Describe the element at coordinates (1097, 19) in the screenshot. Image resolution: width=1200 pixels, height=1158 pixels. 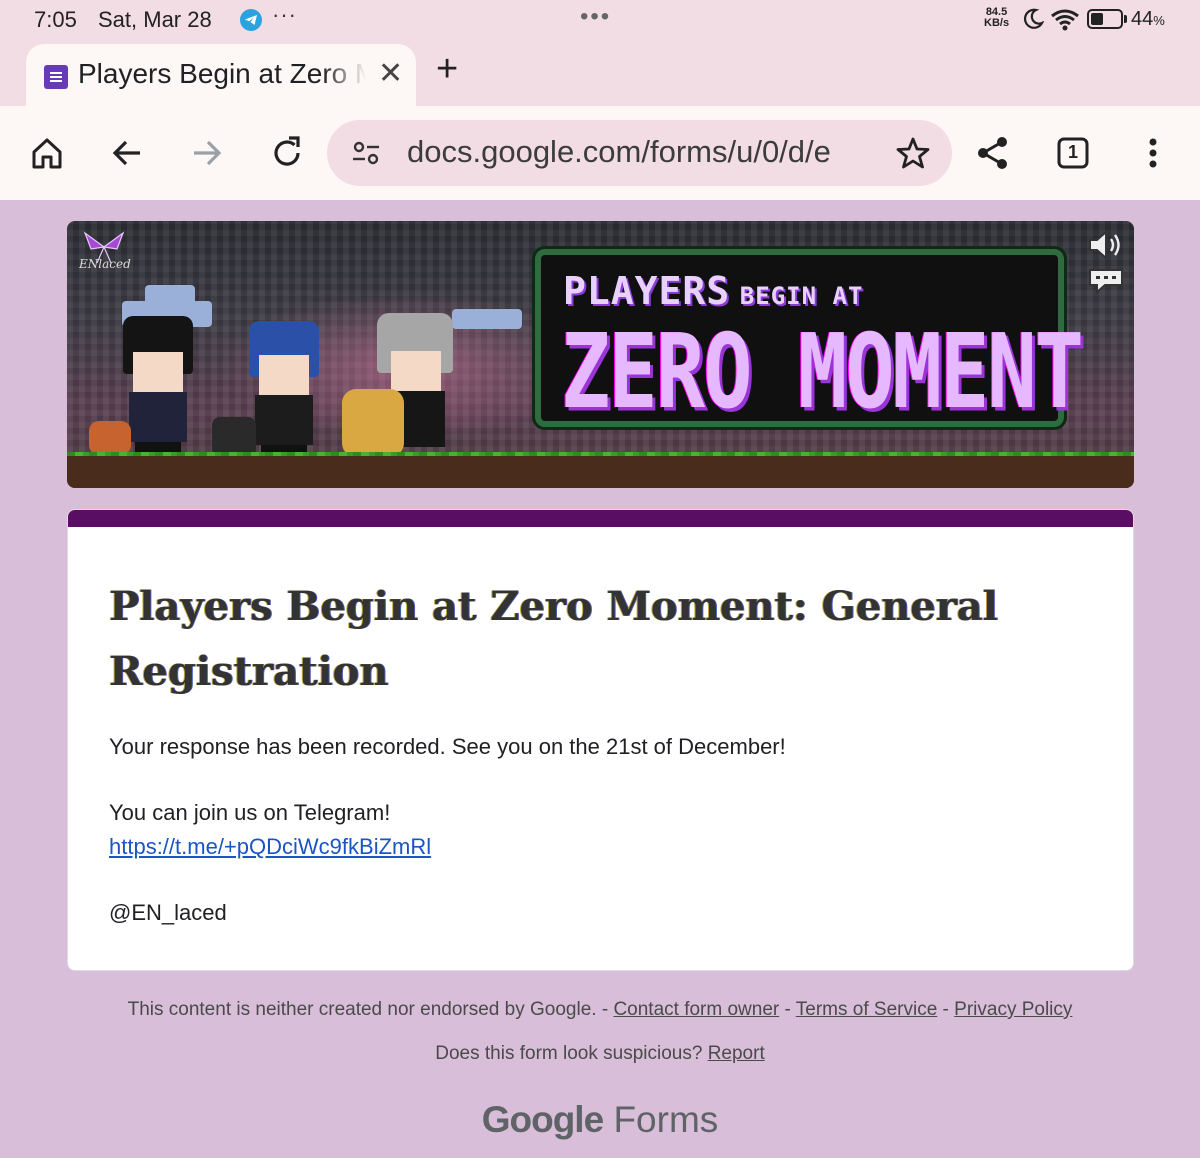
I see `battery-fill` at that location.